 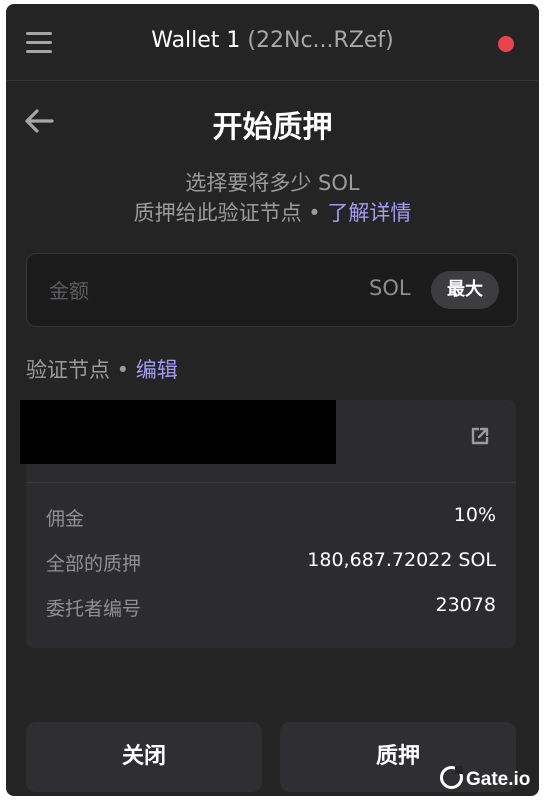 I want to click on total-stake-label: 全部的质押, so click(x=94, y=564).